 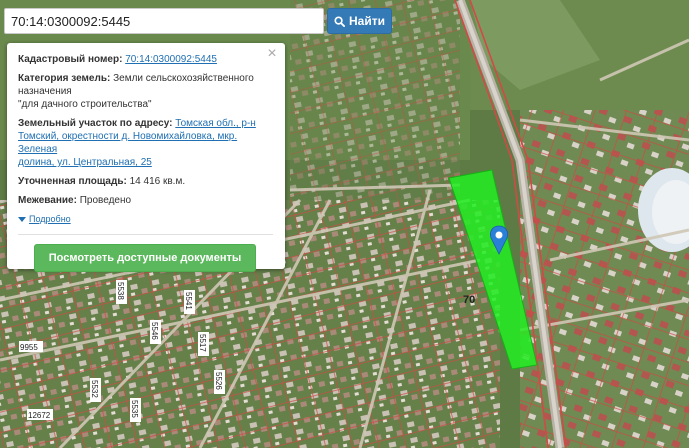 What do you see at coordinates (72, 181) in the screenshot?
I see `area-label: Уточненная площадь:` at bounding box center [72, 181].